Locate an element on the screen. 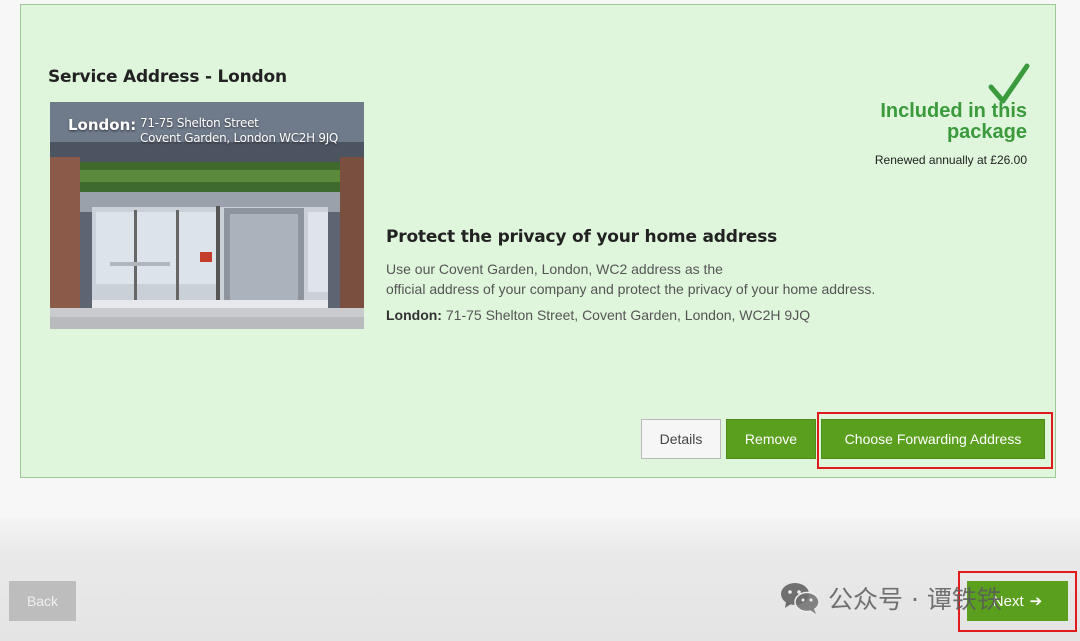 The width and height of the screenshot is (1080, 641). details-button: Details is located at coordinates (681, 439).